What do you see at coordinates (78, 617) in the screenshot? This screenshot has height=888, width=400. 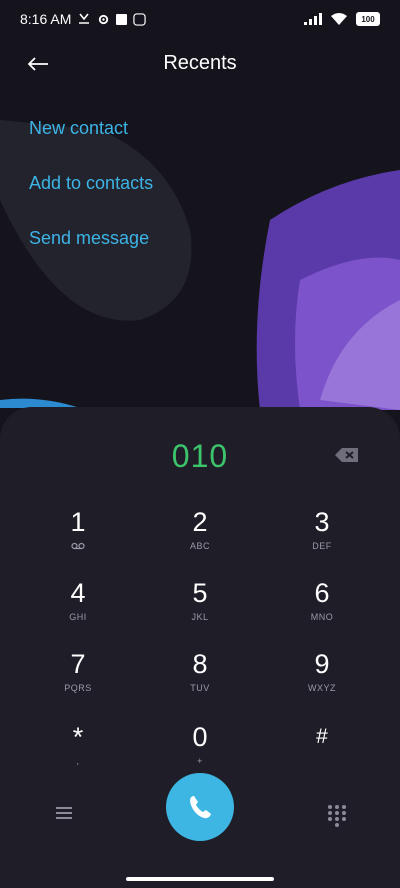 I see `key-letters: GHI` at bounding box center [78, 617].